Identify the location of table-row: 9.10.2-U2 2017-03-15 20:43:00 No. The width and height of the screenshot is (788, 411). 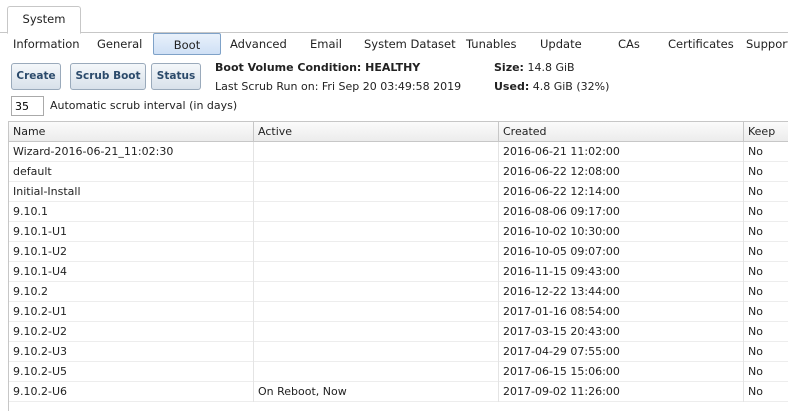
(398, 332).